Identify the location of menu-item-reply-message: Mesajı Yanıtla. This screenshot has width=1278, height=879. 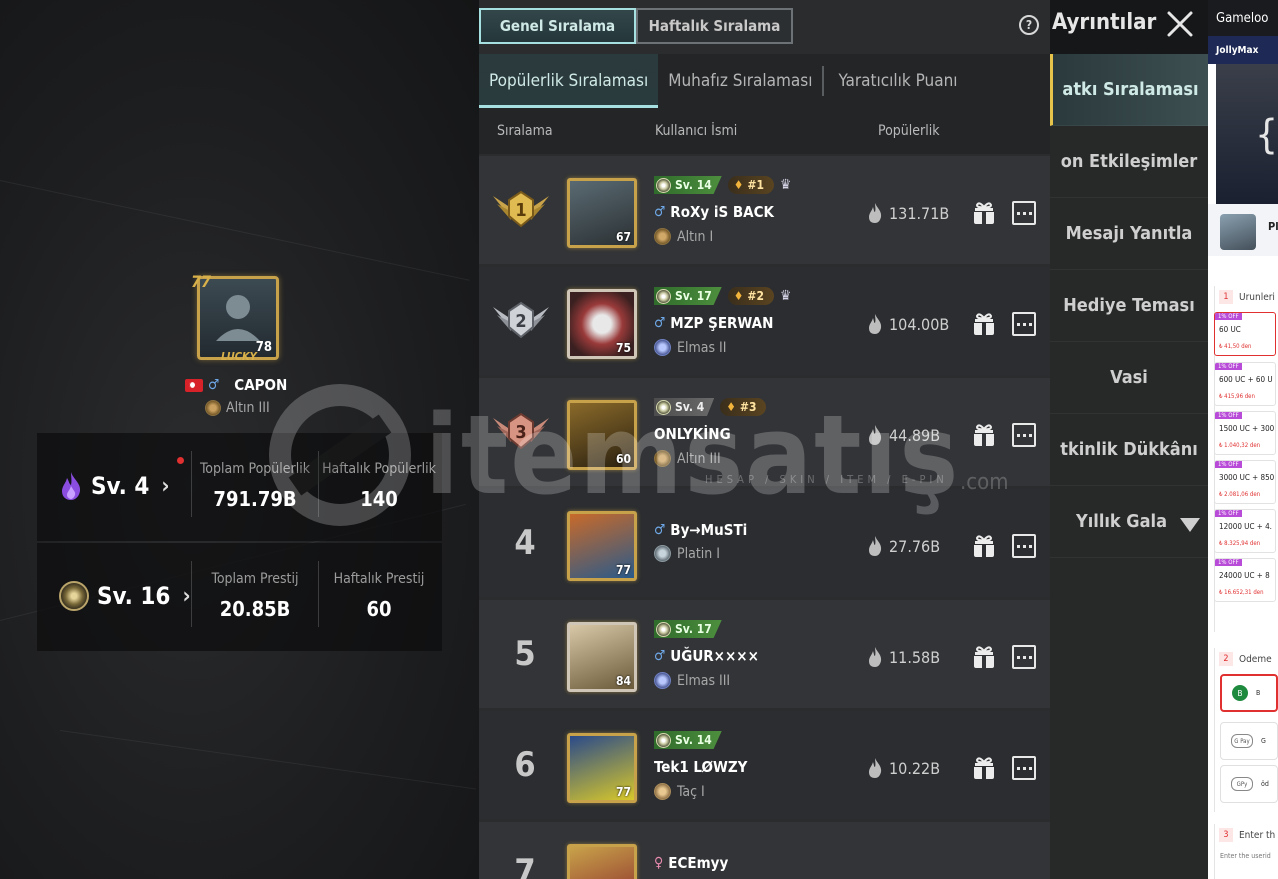
(1129, 234).